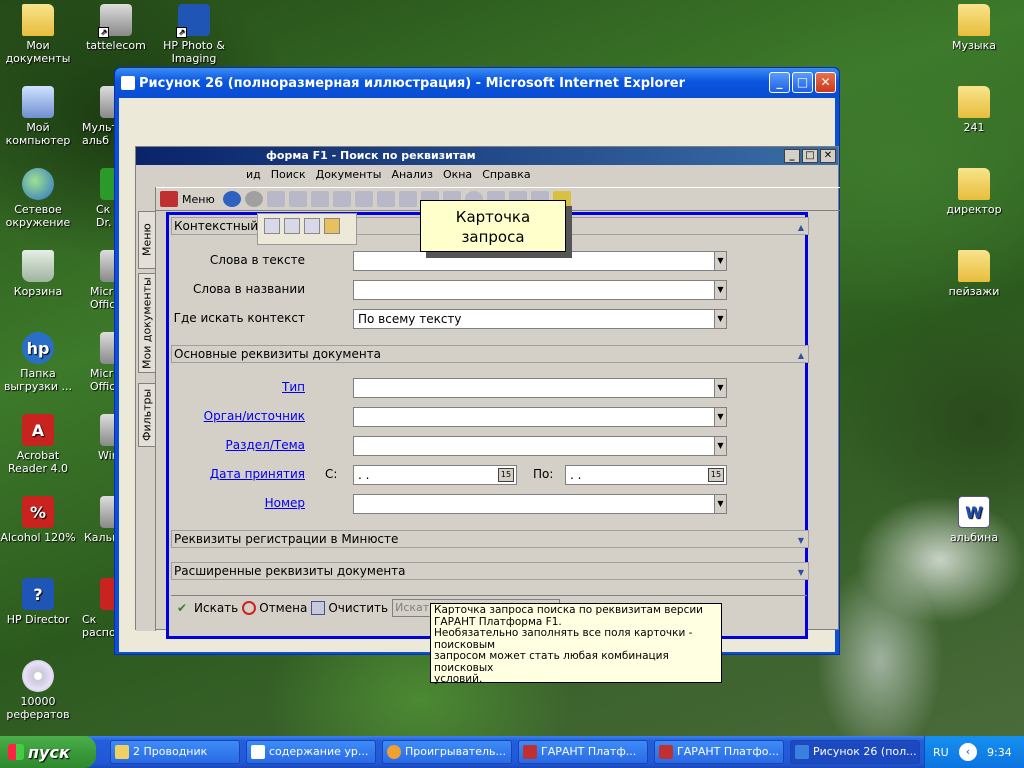  Describe the element at coordinates (105, 520) in the screenshot. I see `desktop-icon-calculator: Кальк` at that location.